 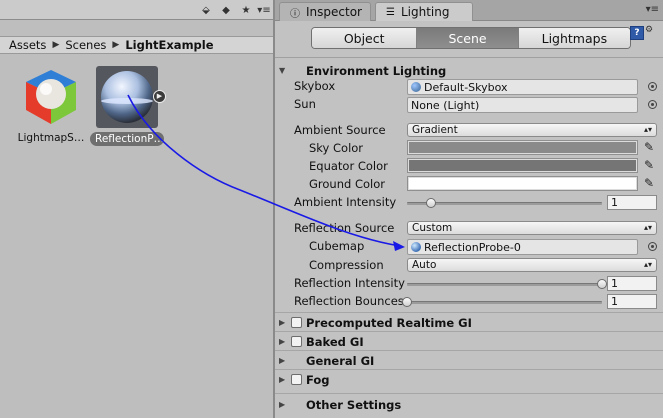 What do you see at coordinates (349, 283) in the screenshot?
I see `reflection-intensity-label: Reflection Intensity` at bounding box center [349, 283].